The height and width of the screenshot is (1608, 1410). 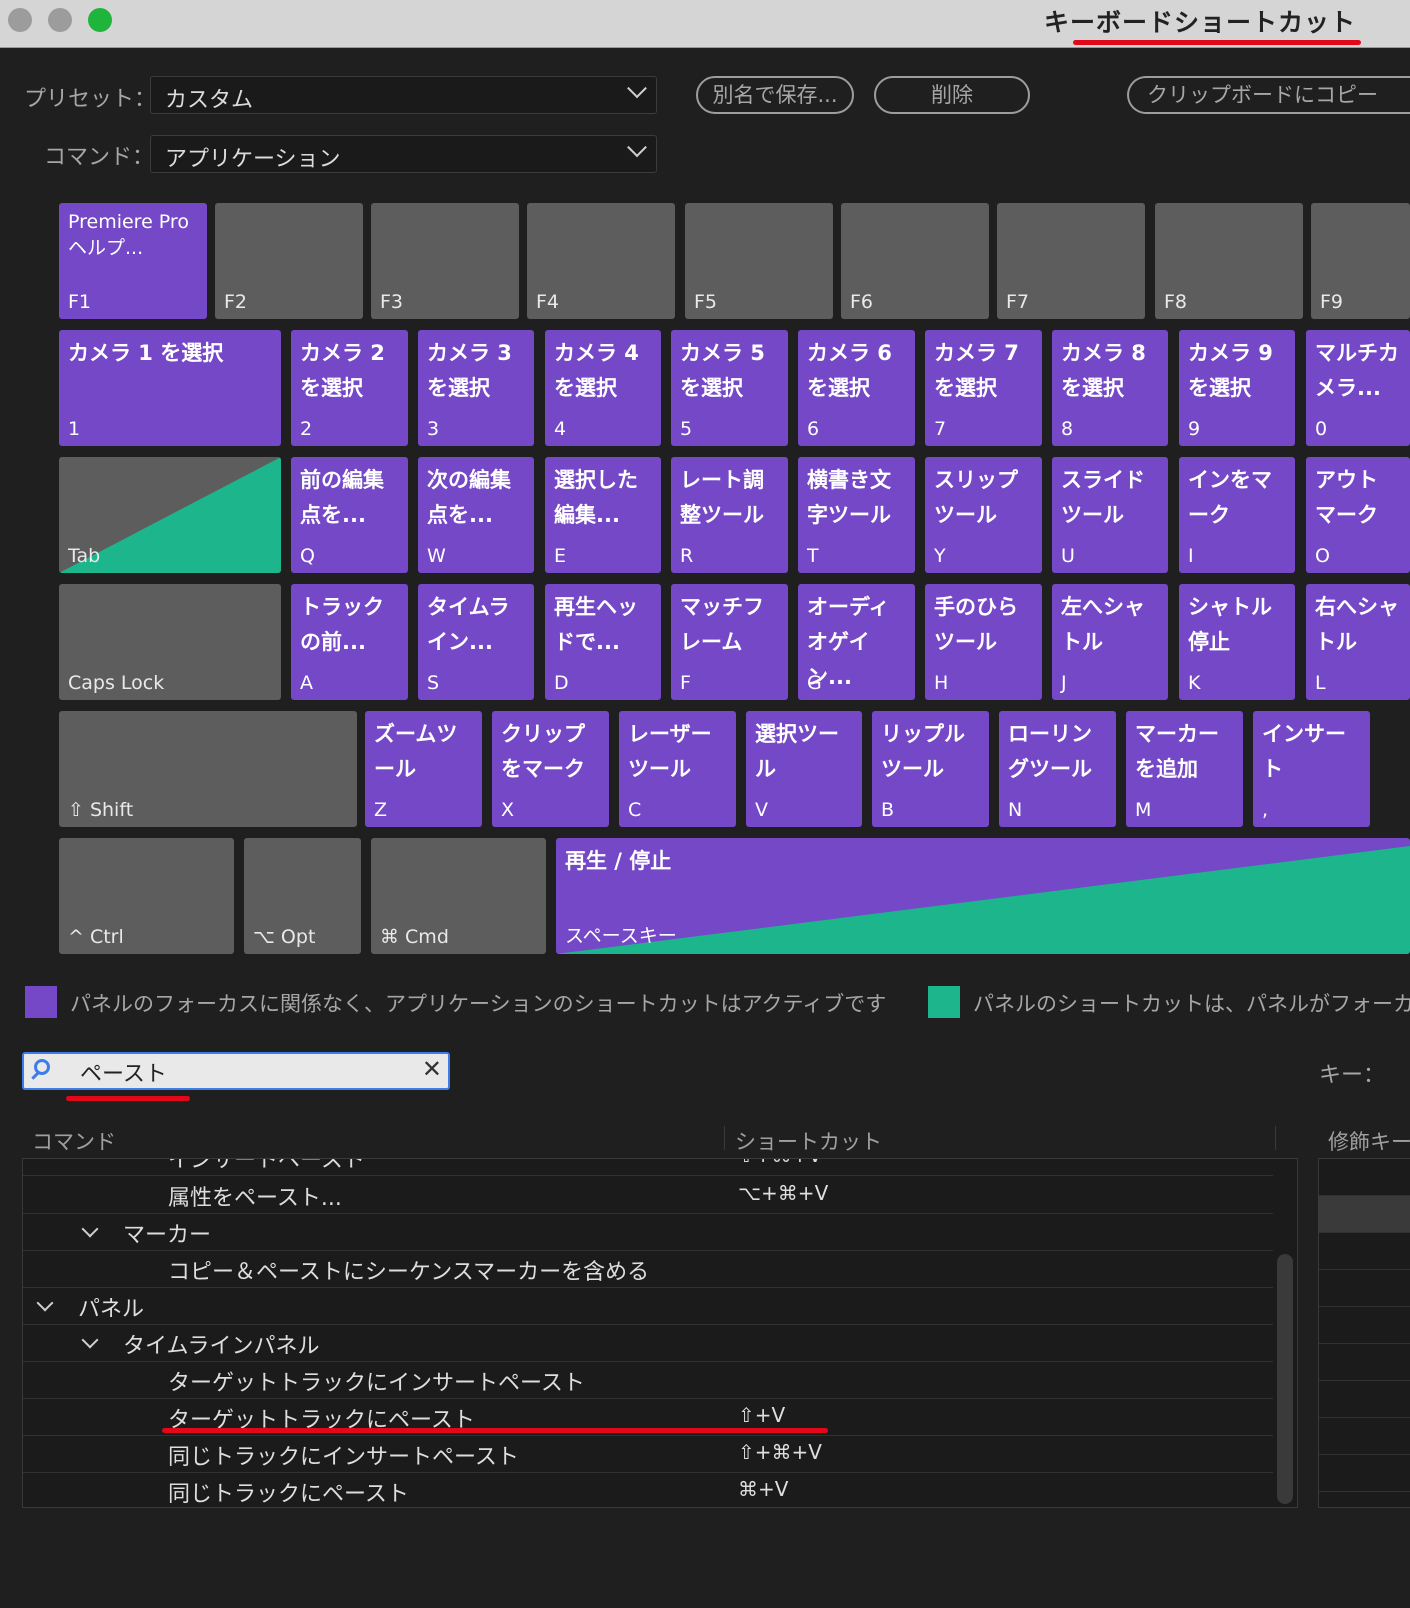 What do you see at coordinates (476, 515) in the screenshot?
I see `key-w: 次の編集 点を... W` at bounding box center [476, 515].